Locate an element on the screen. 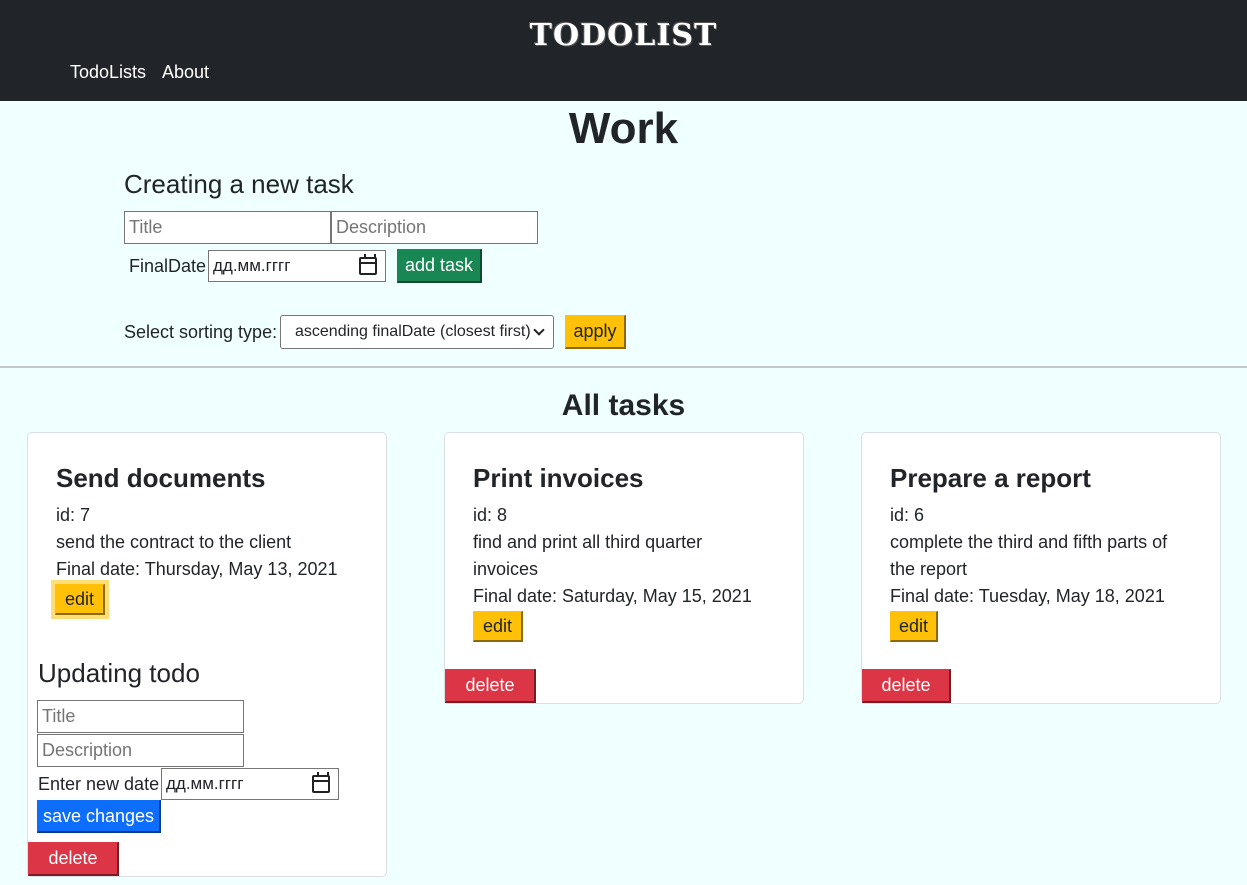 Image resolution: width=1247 pixels, height=885 pixels. task-final-date: Final date: Saturday, May 15, 2021 is located at coordinates (612, 596).